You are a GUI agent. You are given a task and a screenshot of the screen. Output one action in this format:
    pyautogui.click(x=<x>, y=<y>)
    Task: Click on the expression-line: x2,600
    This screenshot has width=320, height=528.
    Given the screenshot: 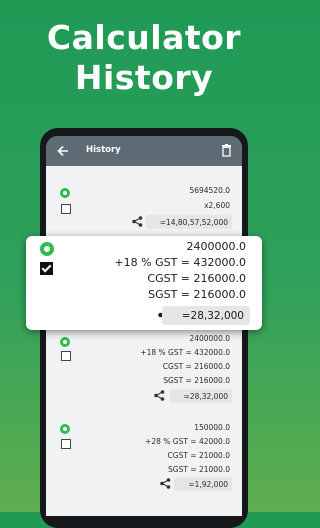 What is the action you would take?
    pyautogui.click(x=217, y=205)
    